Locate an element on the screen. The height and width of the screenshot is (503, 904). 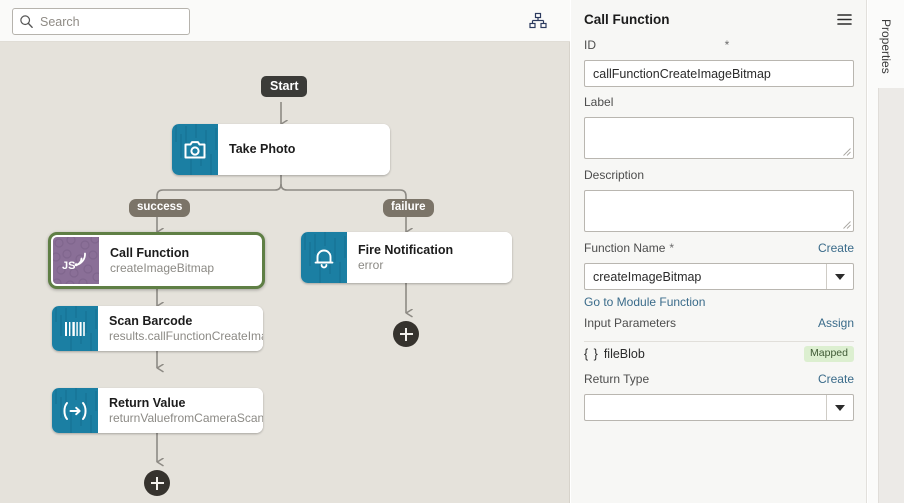
hamburger-menu-icon is located at coordinates (844, 19).